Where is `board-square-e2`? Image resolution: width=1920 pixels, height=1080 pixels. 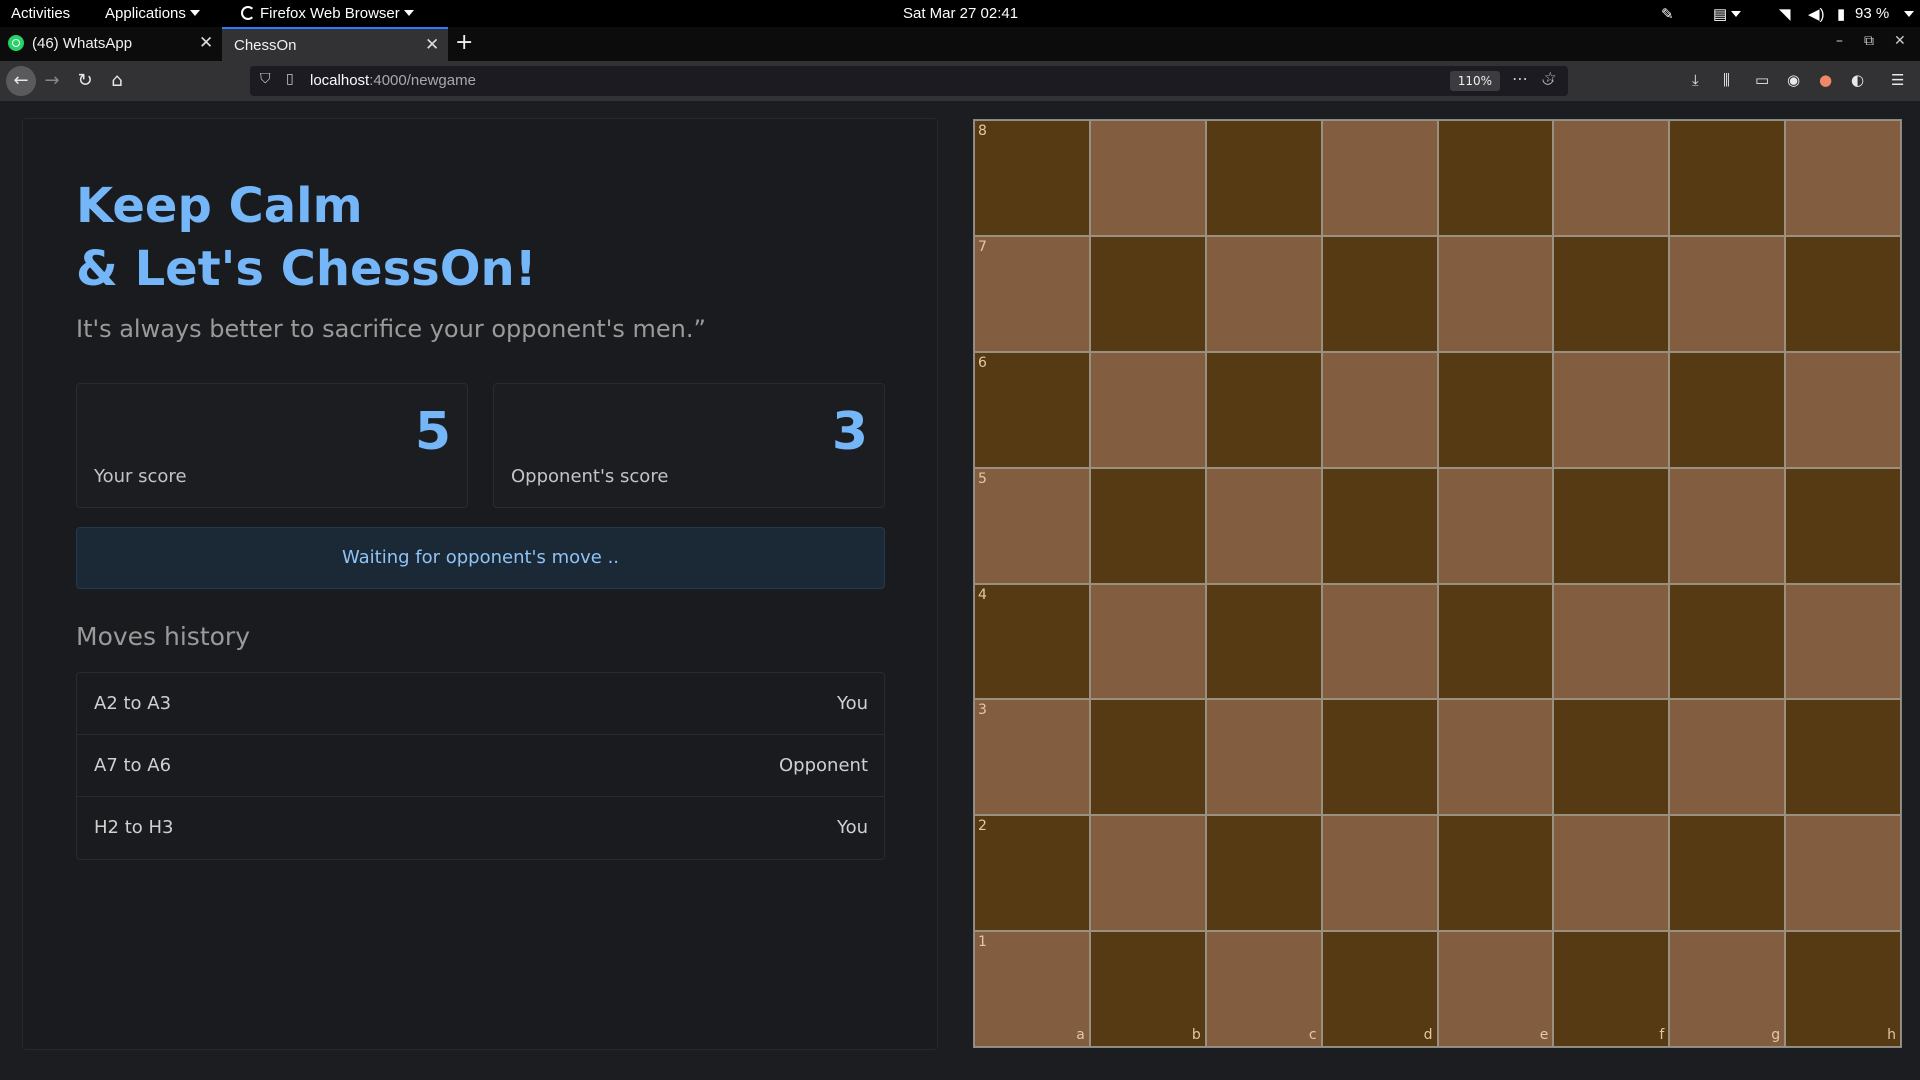
board-square-e2 is located at coordinates (1495, 873).